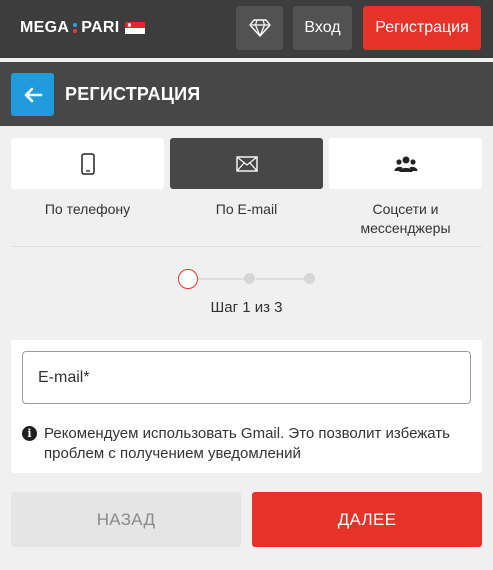 The width and height of the screenshot is (493, 570). What do you see at coordinates (100, 27) in the screenshot?
I see `logo-text-right: PARI` at bounding box center [100, 27].